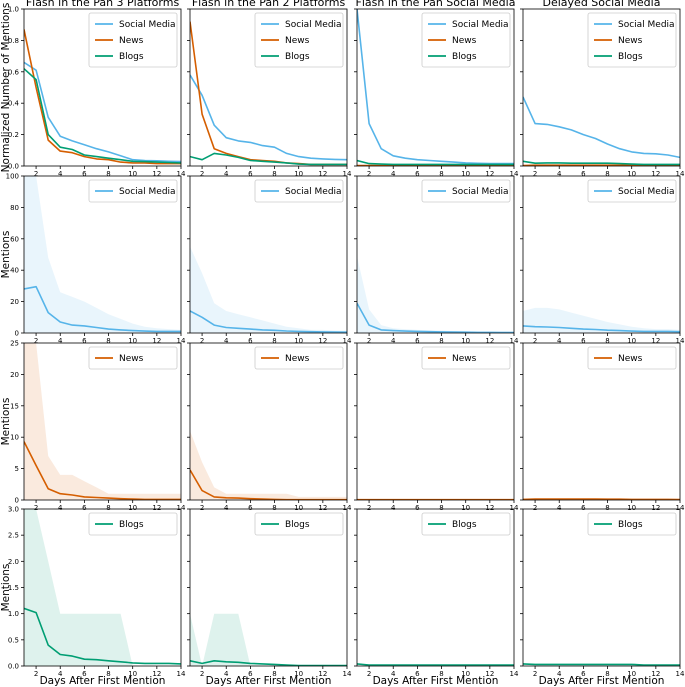 Image resolution: width=685 pixels, height=687 pixels. I want to click on column-title: Flash in the Pan Social Media, so click(436, 4).